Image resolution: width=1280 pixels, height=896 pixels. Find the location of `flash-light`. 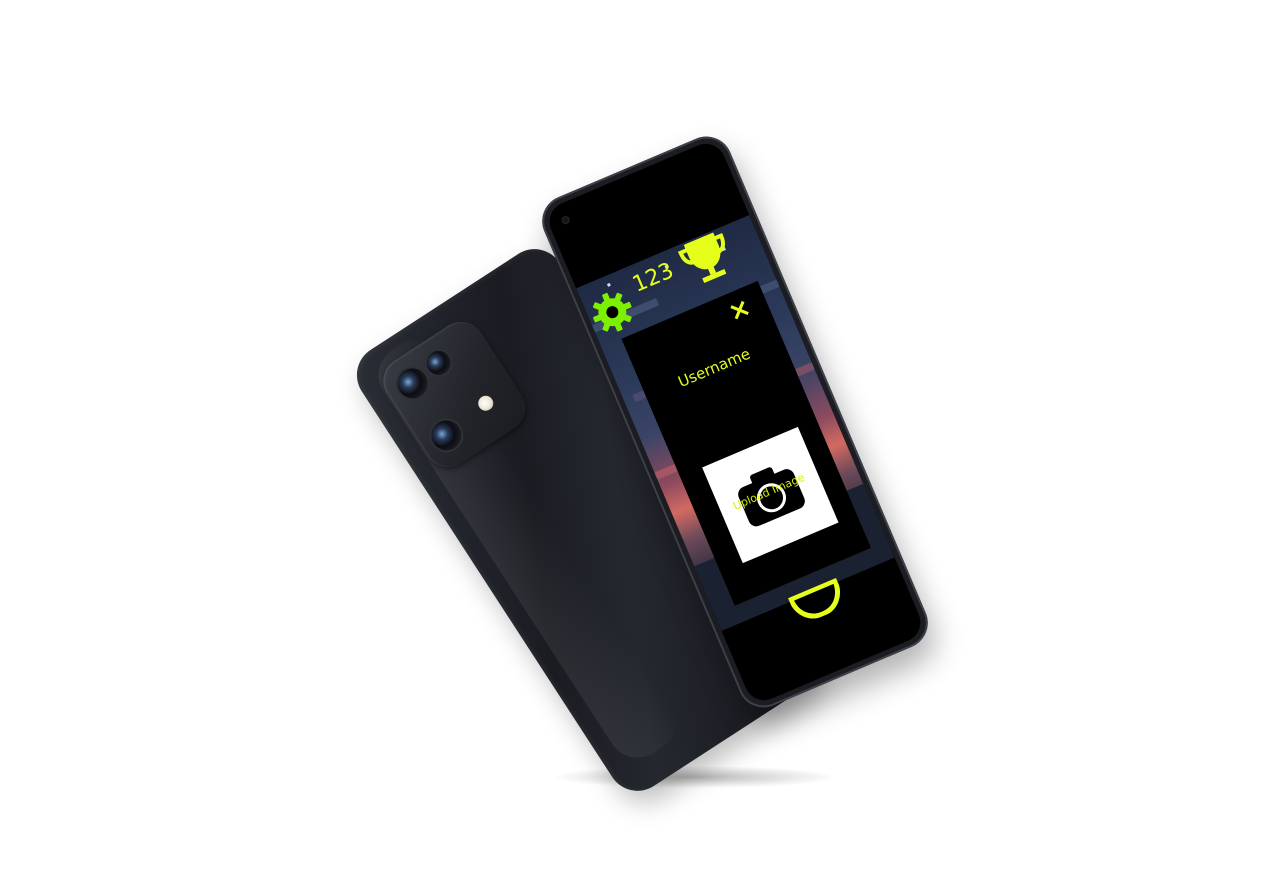

flash-light is located at coordinates (486, 403).